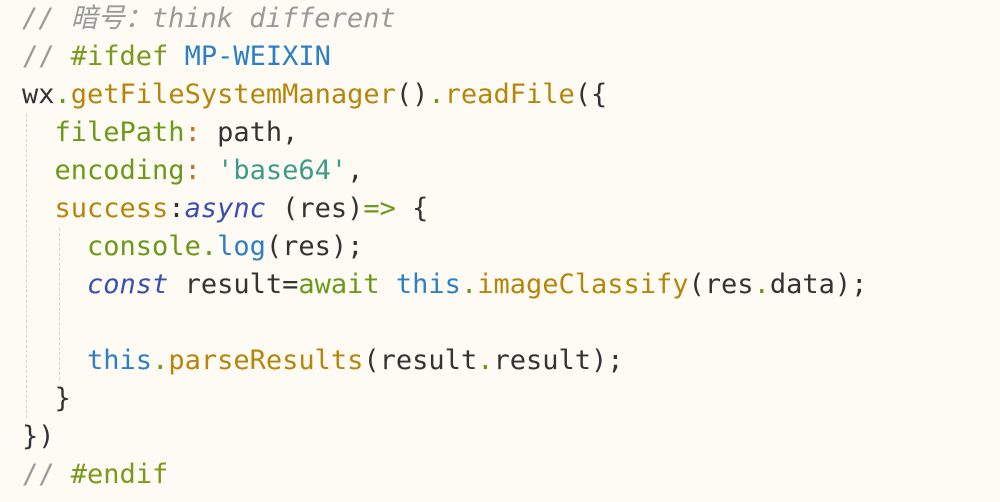 This screenshot has height=502, width=1000. What do you see at coordinates (62, 398) in the screenshot?
I see `code-token: }` at bounding box center [62, 398].